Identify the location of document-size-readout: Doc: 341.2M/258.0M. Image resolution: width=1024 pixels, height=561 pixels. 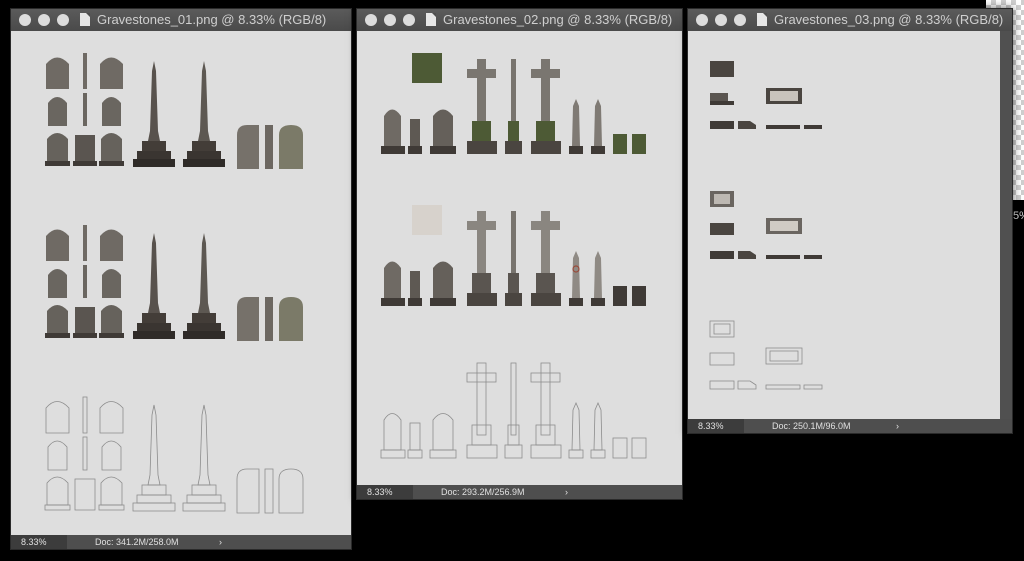
(137, 542).